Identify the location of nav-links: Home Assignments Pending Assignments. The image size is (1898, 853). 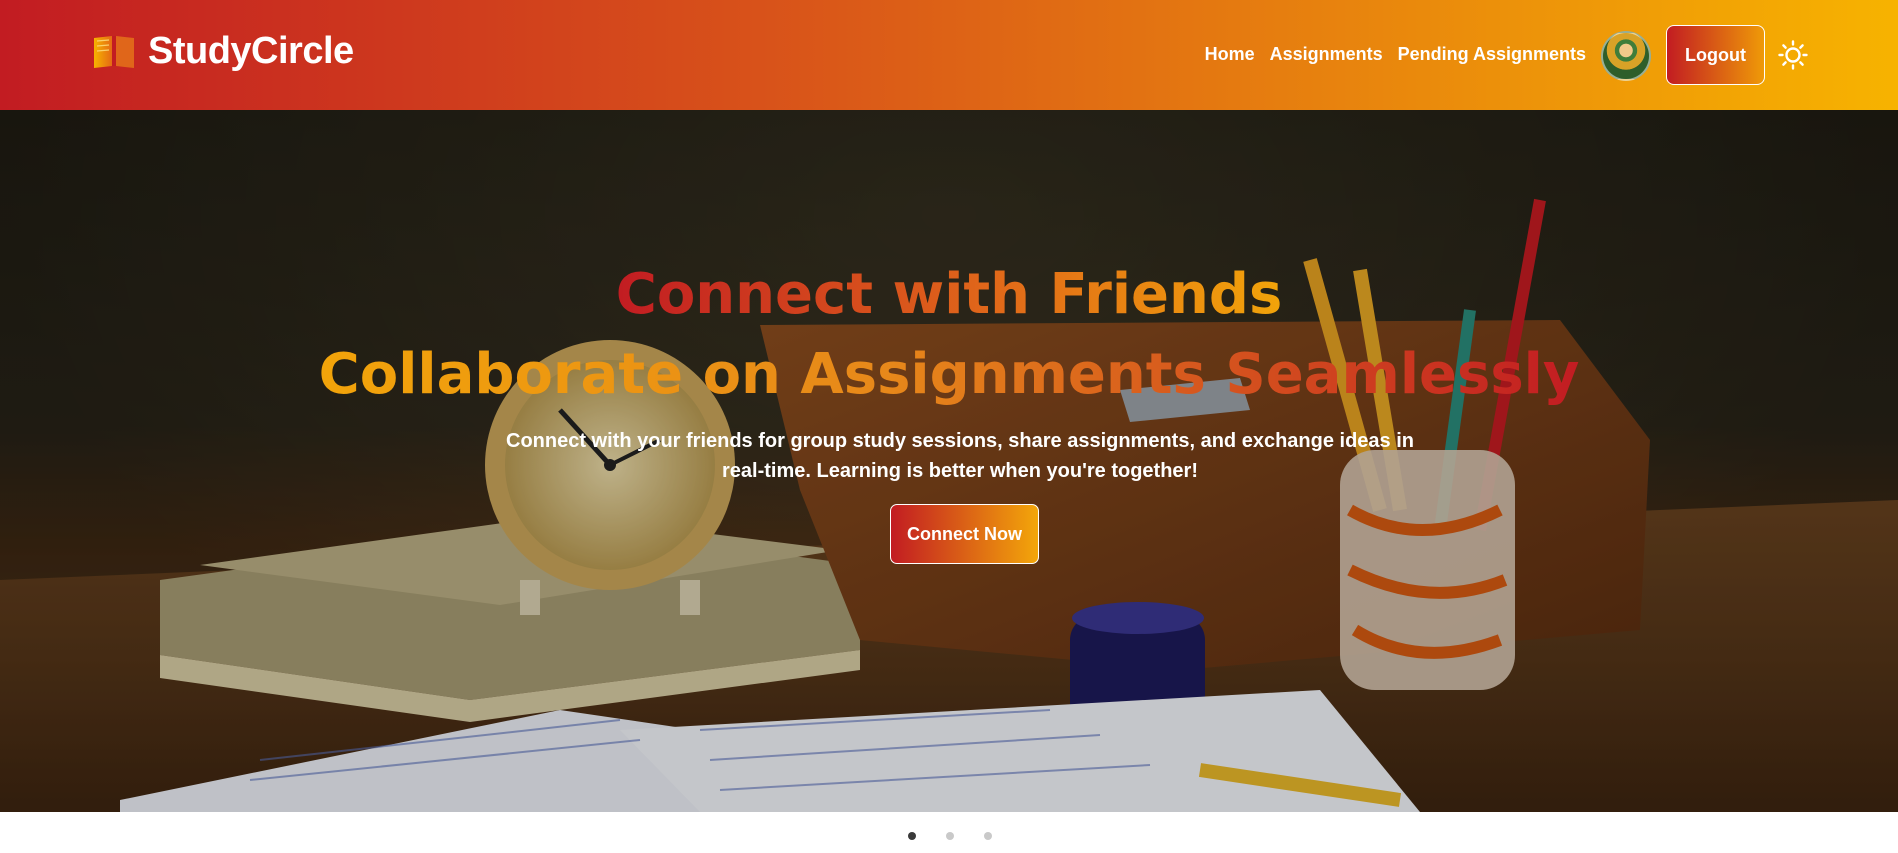
(1395, 54).